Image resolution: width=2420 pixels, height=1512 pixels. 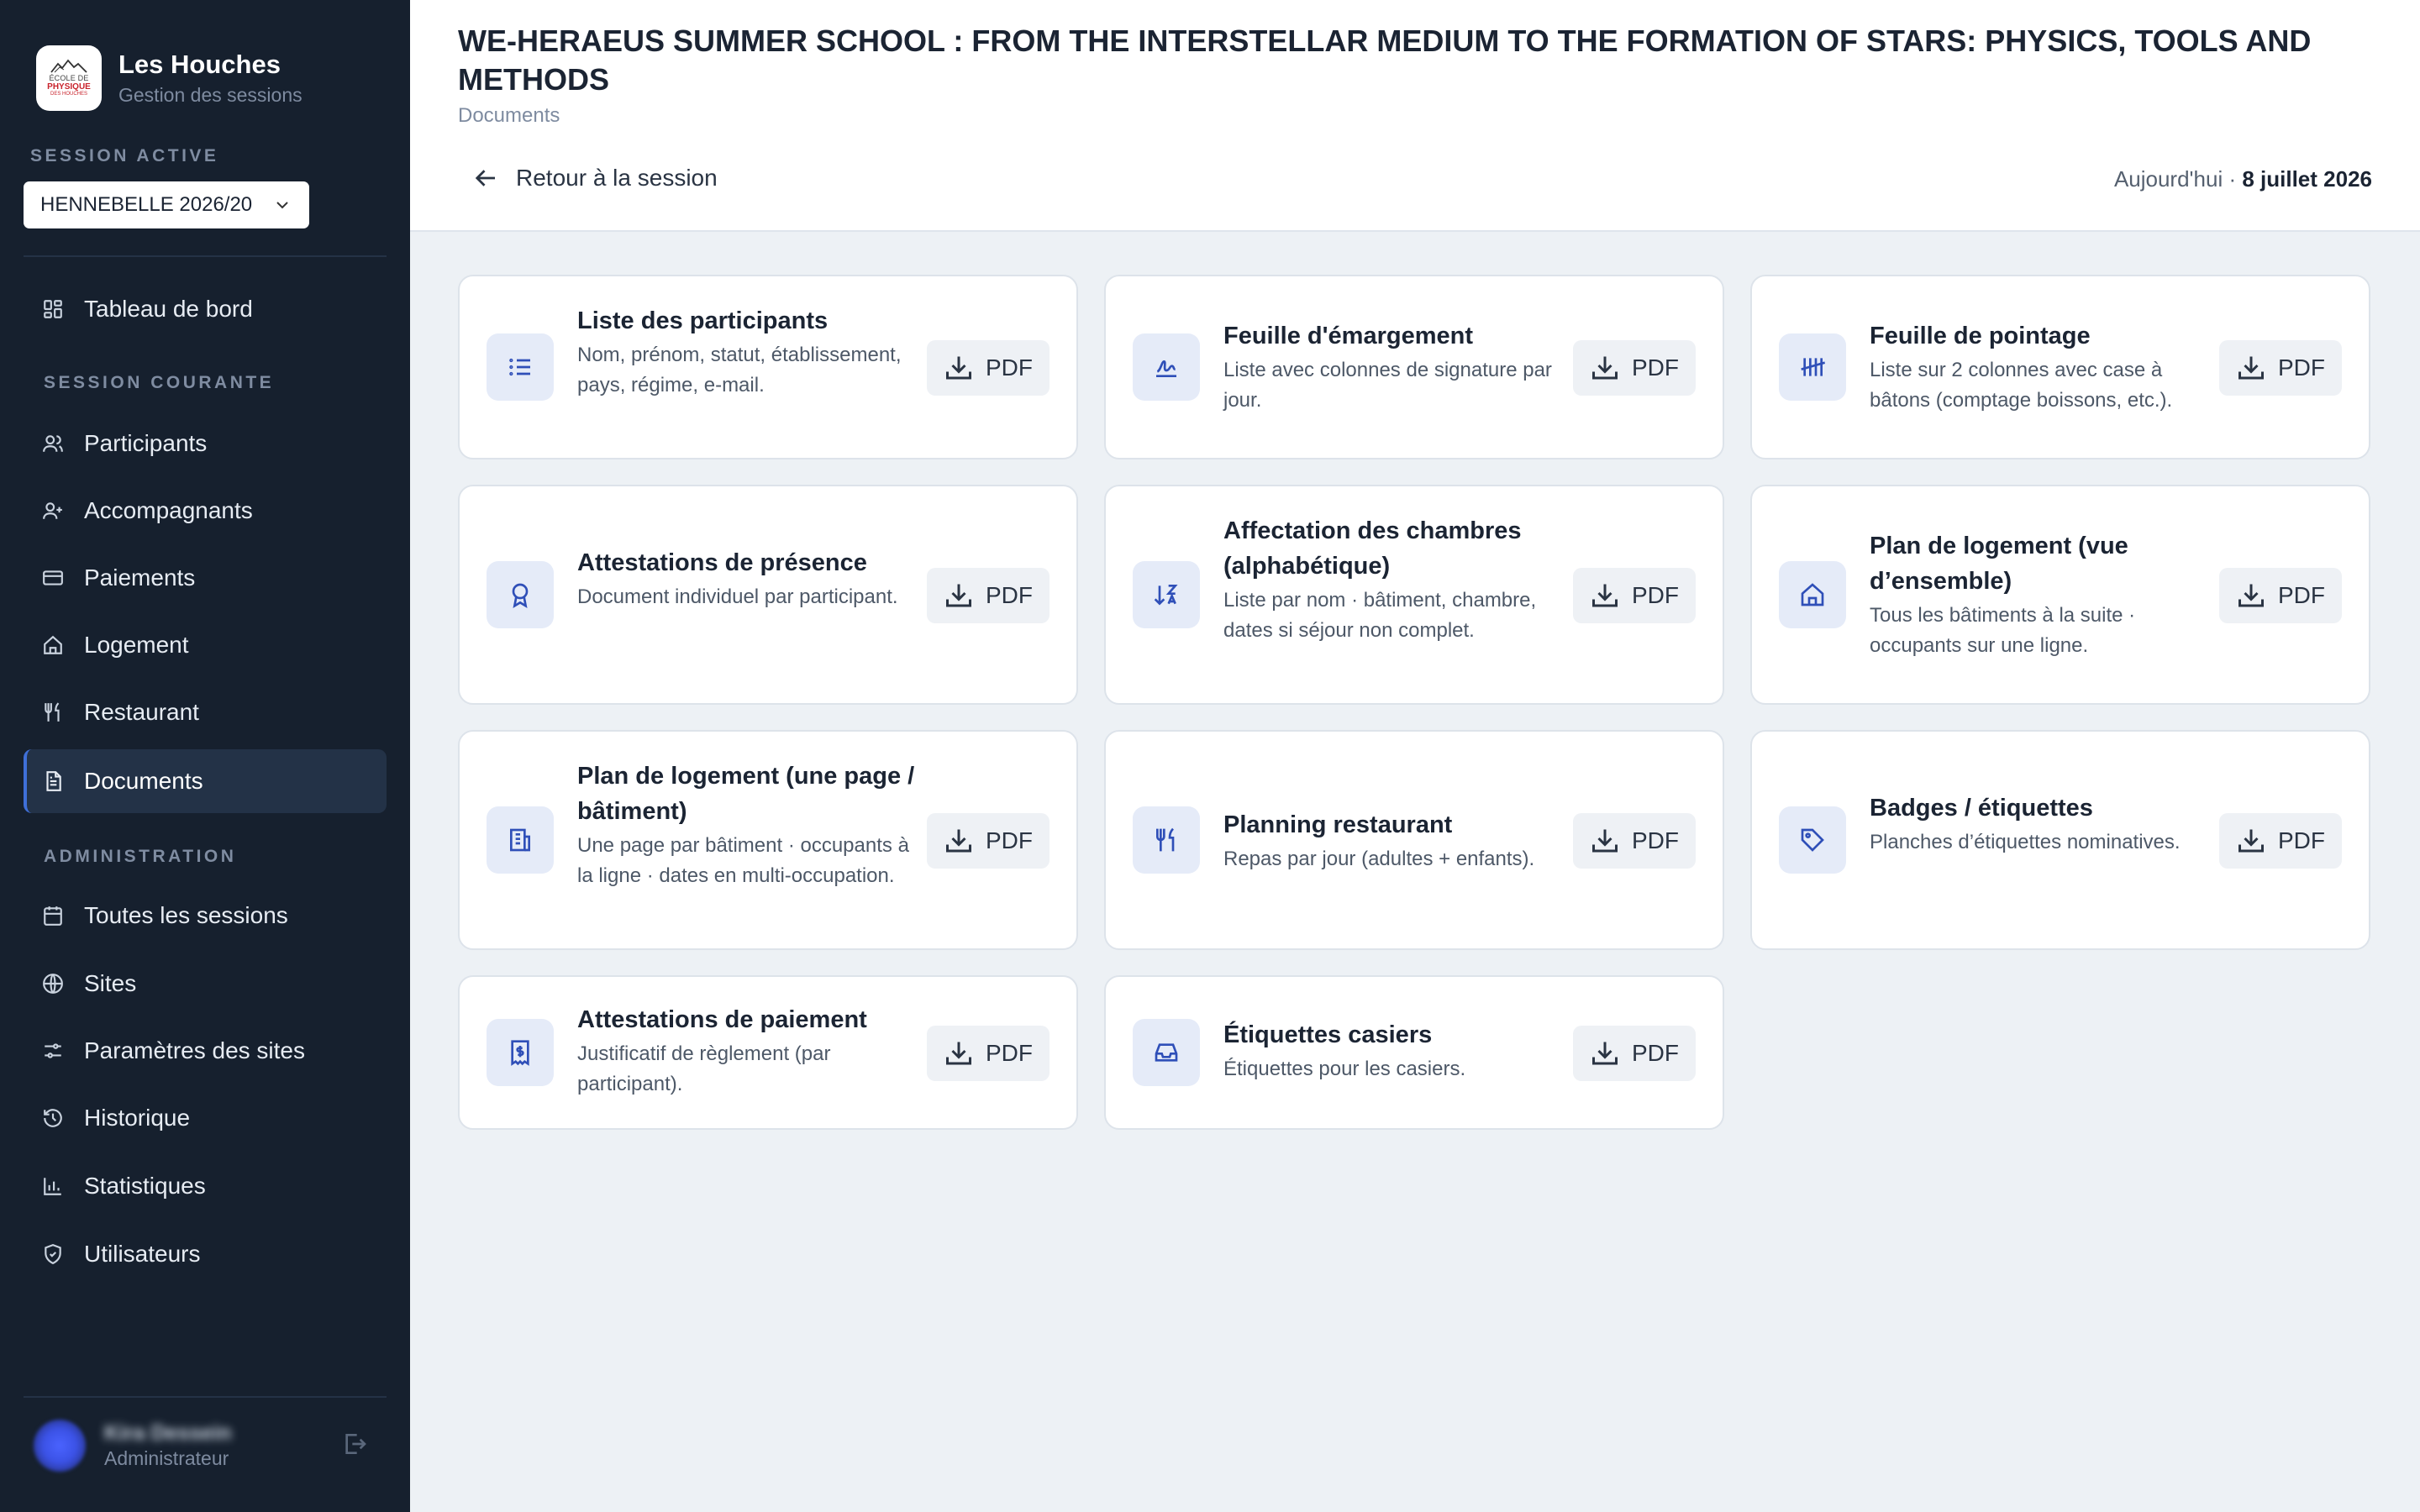 What do you see at coordinates (521, 367) in the screenshot?
I see `list-icon` at bounding box center [521, 367].